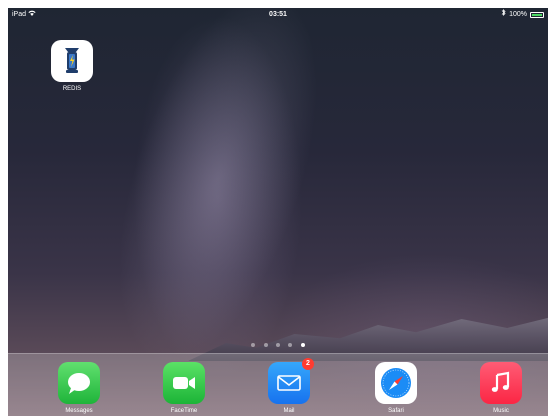  Describe the element at coordinates (184, 383) in the screenshot. I see `facetime-icon` at that location.